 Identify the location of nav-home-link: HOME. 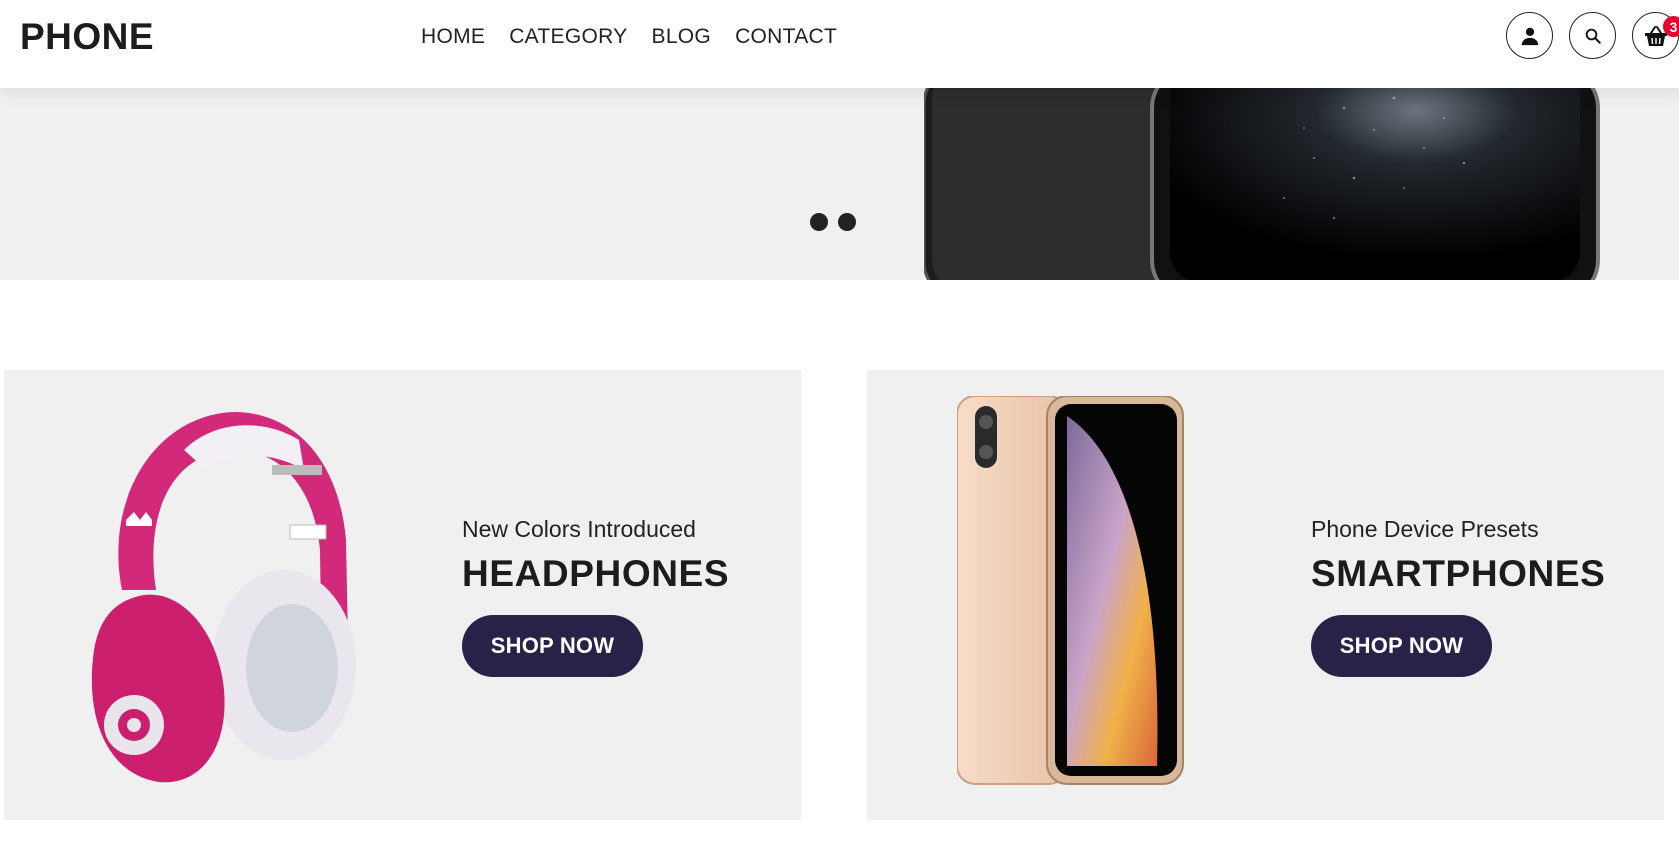
(453, 37).